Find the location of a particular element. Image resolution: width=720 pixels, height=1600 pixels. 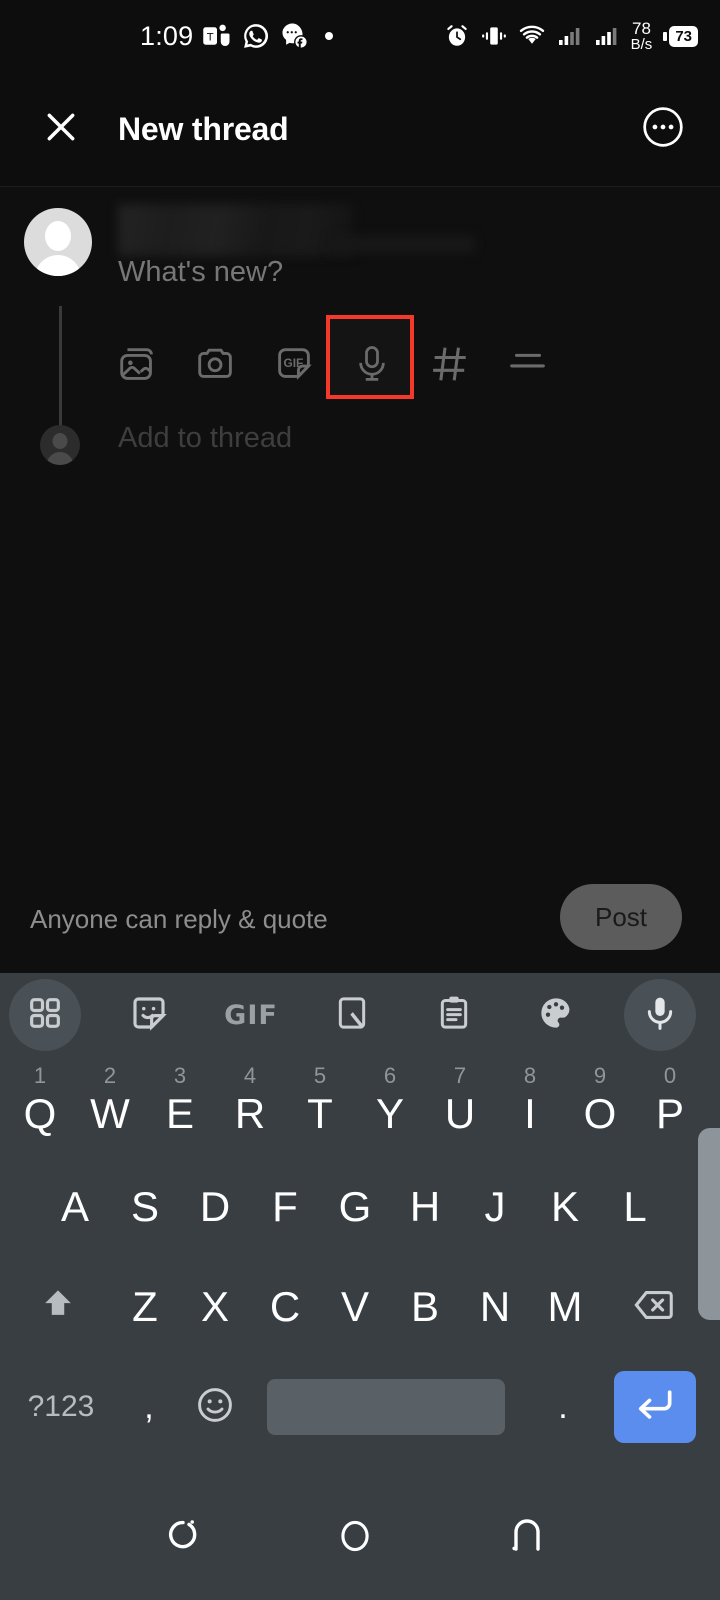

key-x: X is located at coordinates (215, 1307).